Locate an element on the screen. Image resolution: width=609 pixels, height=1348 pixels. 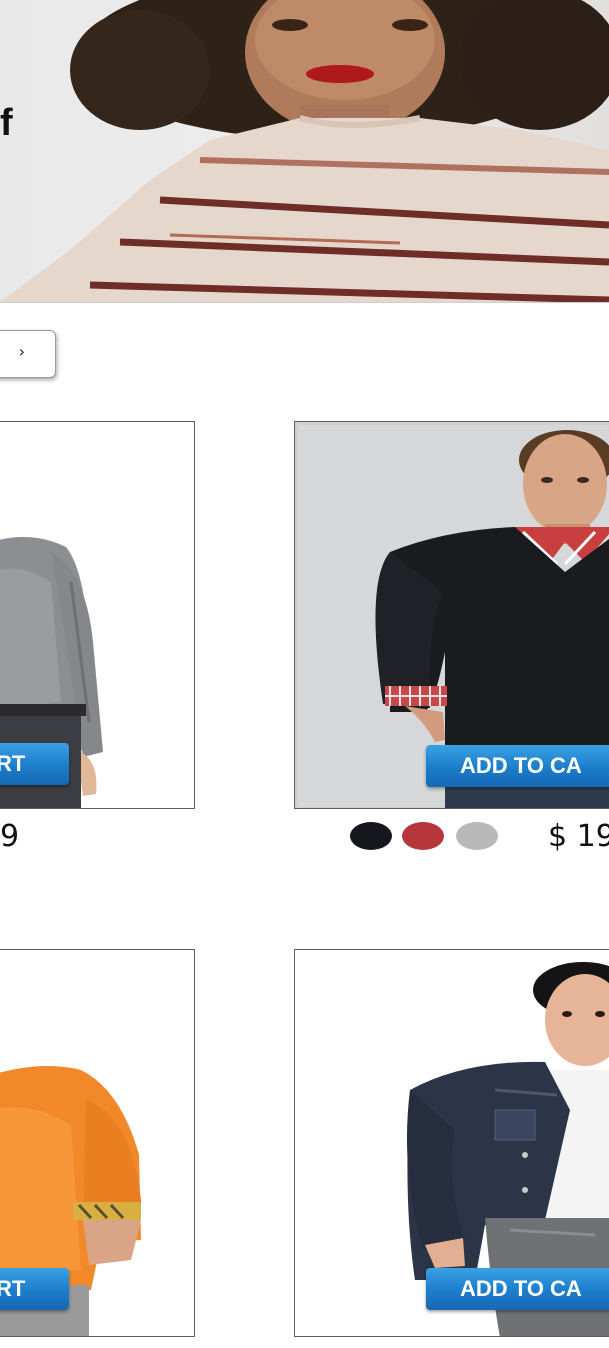
color-swatch-grey is located at coordinates (477, 836).